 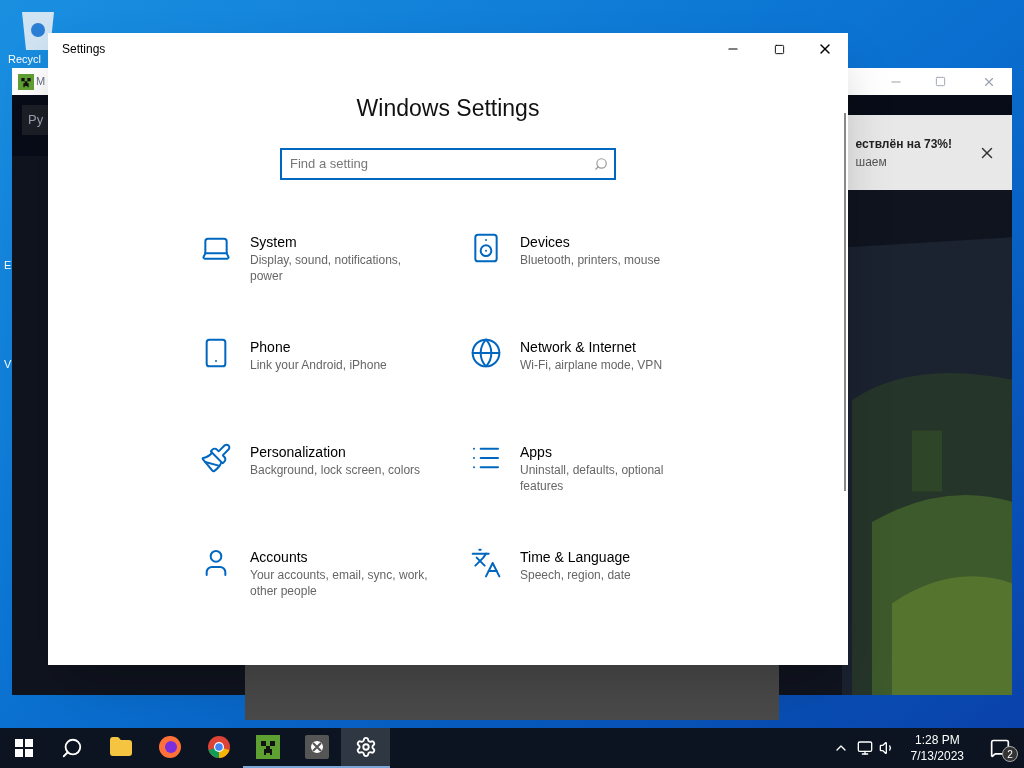 I want to click on xbox-icon, so click(x=316, y=747).